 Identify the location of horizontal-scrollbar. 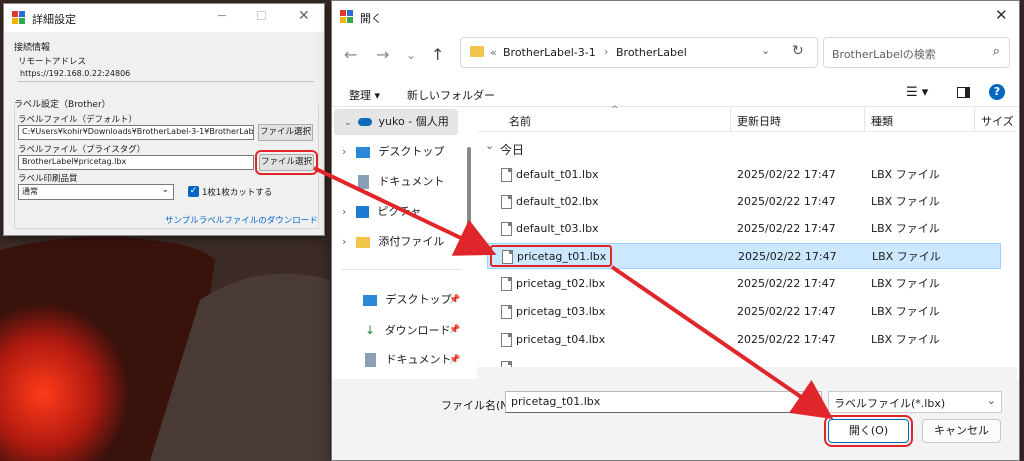
(747, 373).